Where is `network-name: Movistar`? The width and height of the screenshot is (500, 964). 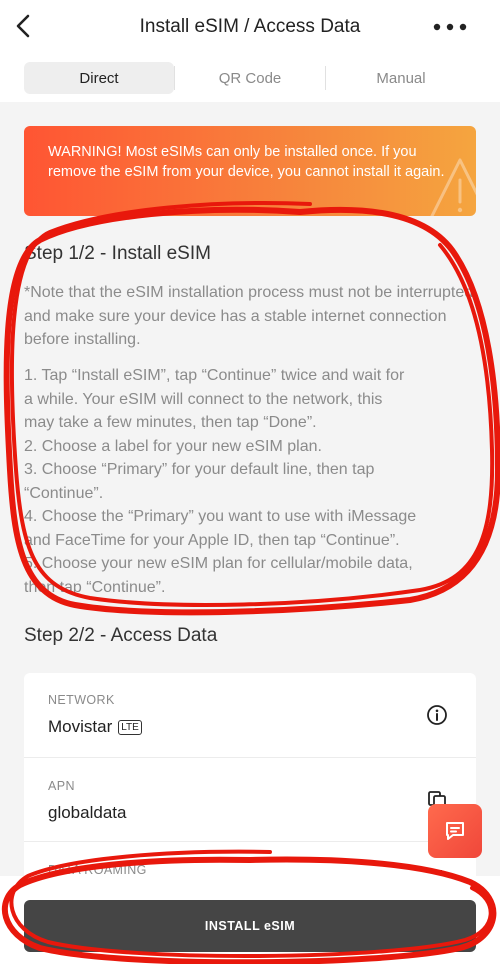 network-name: Movistar is located at coordinates (80, 726).